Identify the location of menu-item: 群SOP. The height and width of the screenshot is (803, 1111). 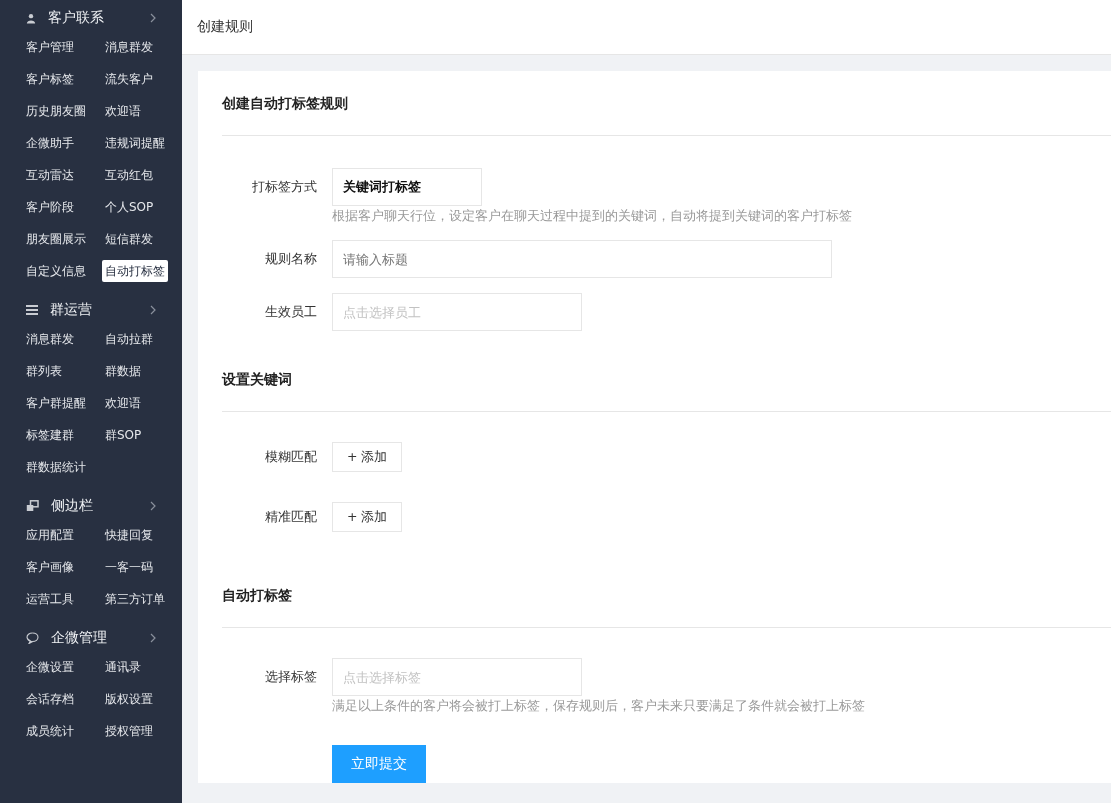
(123, 435).